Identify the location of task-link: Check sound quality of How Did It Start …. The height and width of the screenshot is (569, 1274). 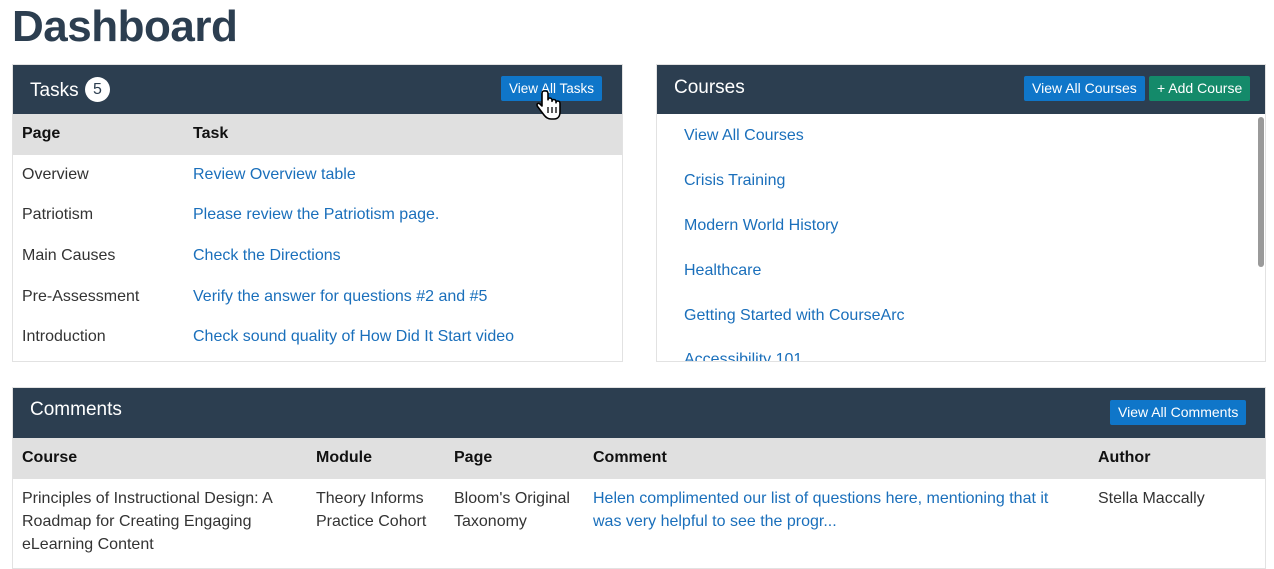
(353, 337).